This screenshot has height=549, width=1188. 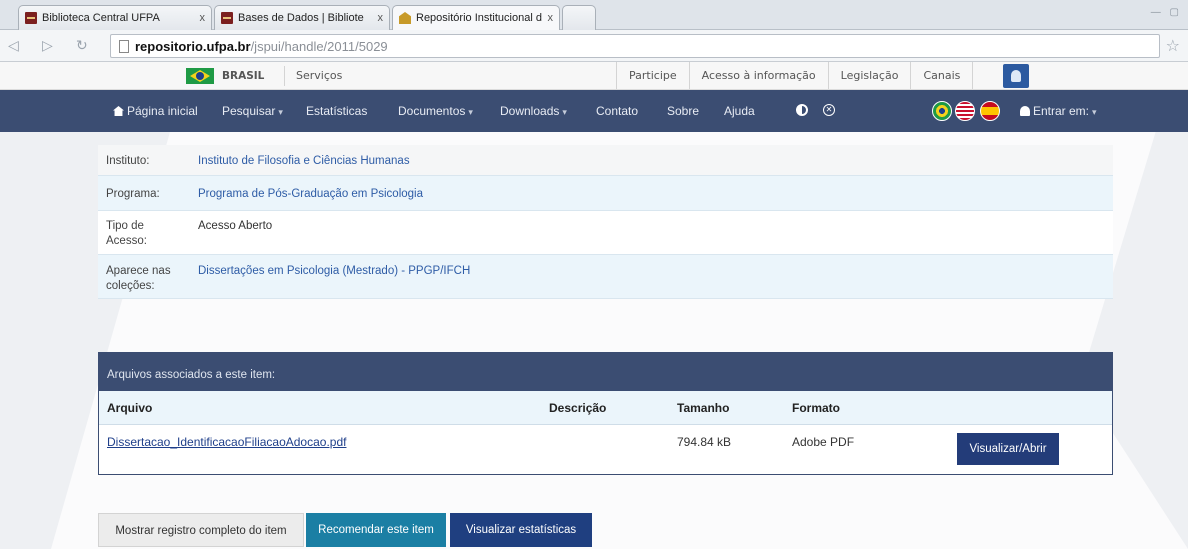 I want to click on nav-home: Página inicial, so click(x=155, y=111).